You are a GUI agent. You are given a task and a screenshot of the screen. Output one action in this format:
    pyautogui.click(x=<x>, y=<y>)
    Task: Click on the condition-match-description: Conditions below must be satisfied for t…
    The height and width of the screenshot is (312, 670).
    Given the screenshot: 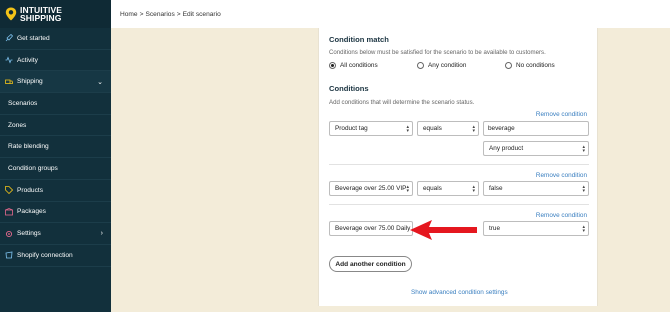 What is the action you would take?
    pyautogui.click(x=437, y=52)
    